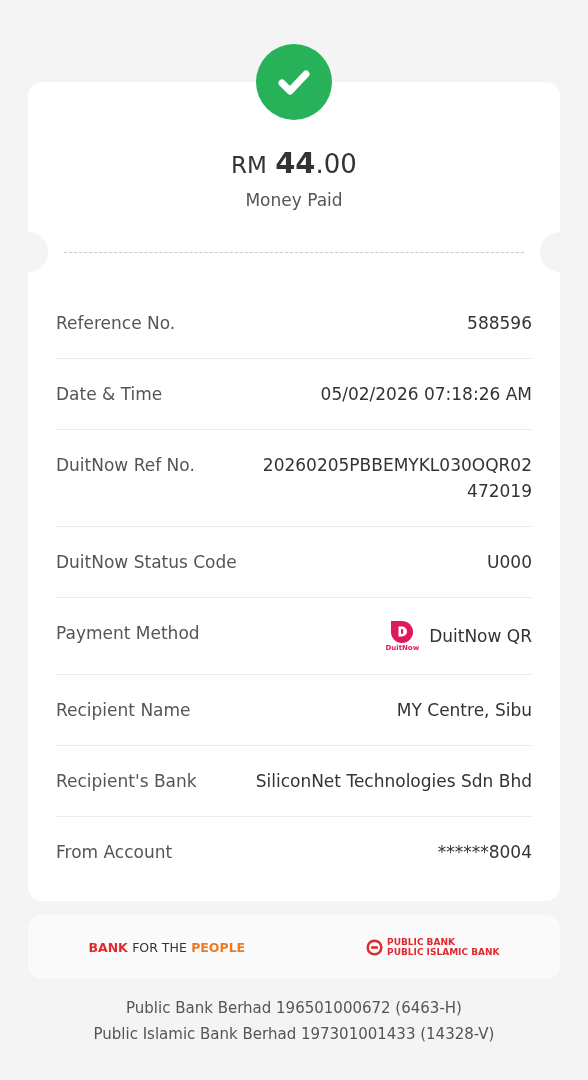  What do you see at coordinates (480, 636) in the screenshot?
I see `detail-value: DuitNow QR` at bounding box center [480, 636].